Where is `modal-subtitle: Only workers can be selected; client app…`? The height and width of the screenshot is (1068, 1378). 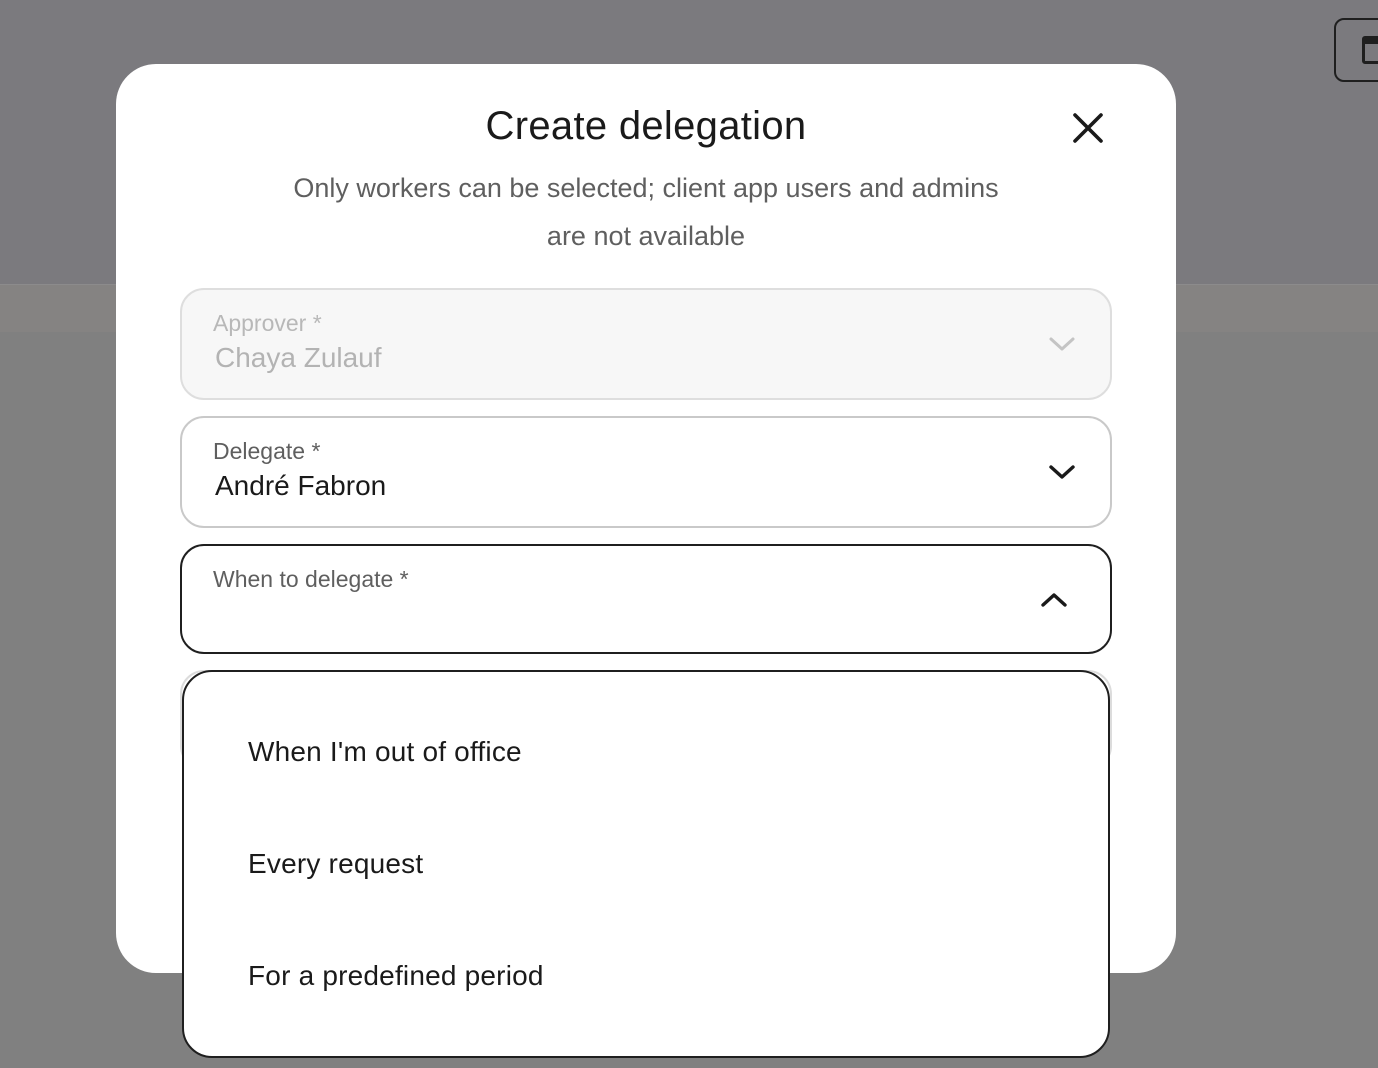
modal-subtitle: Only workers can be selected; client app… is located at coordinates (646, 212).